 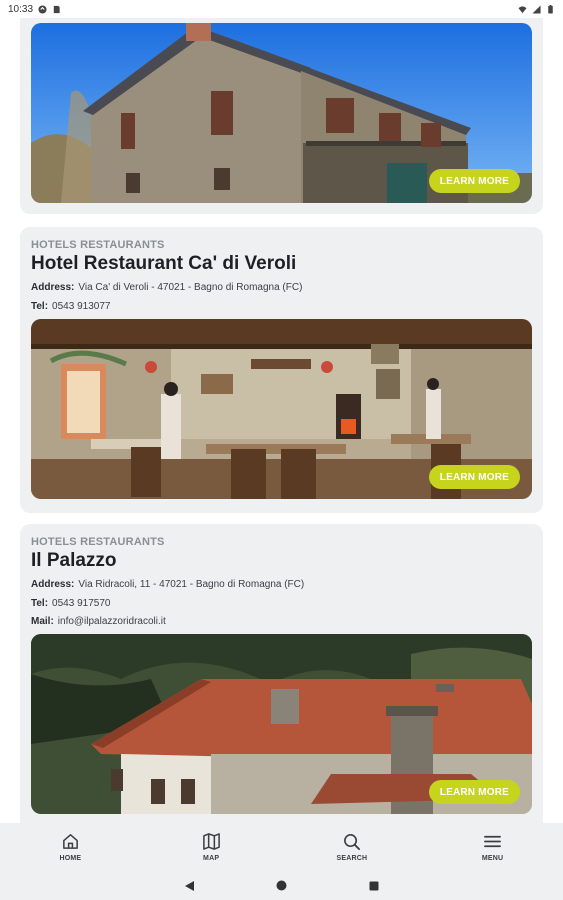 I want to click on recents-square-icon, so click(x=373, y=885).